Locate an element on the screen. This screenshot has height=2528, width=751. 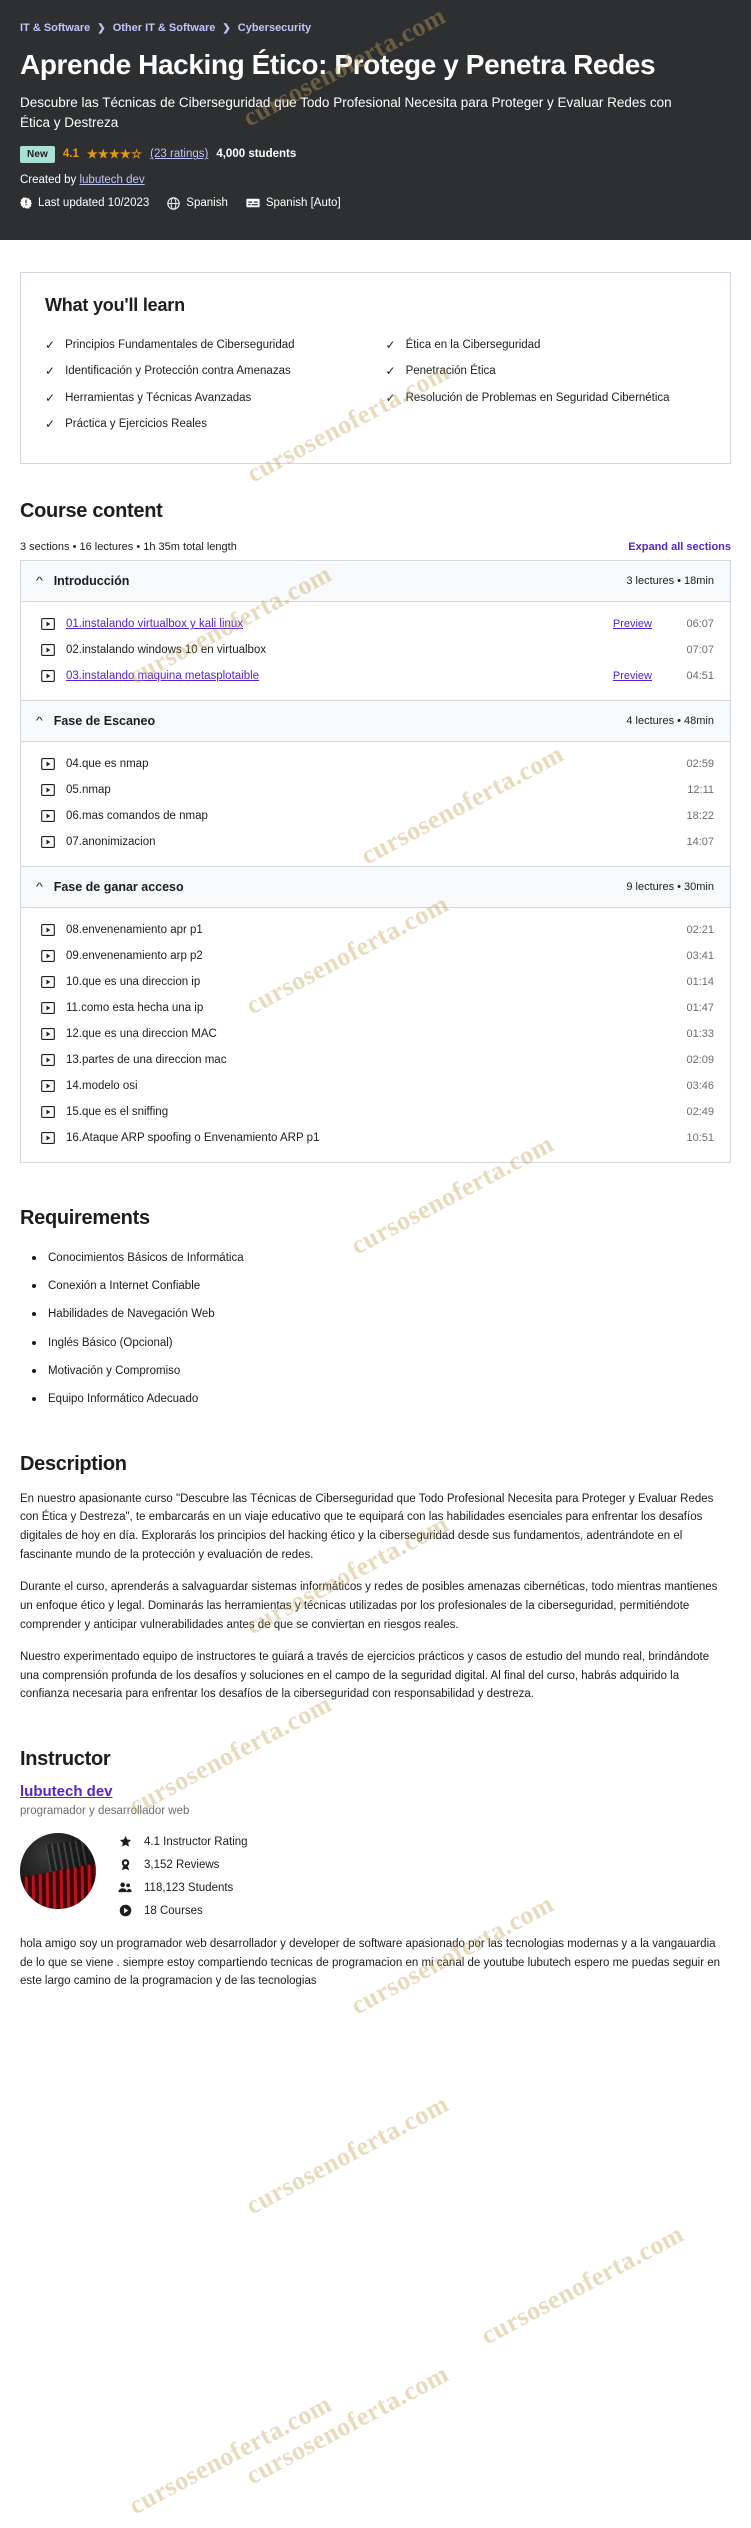
instructor-stat-label: 118,123 Students is located at coordinates (189, 1887).